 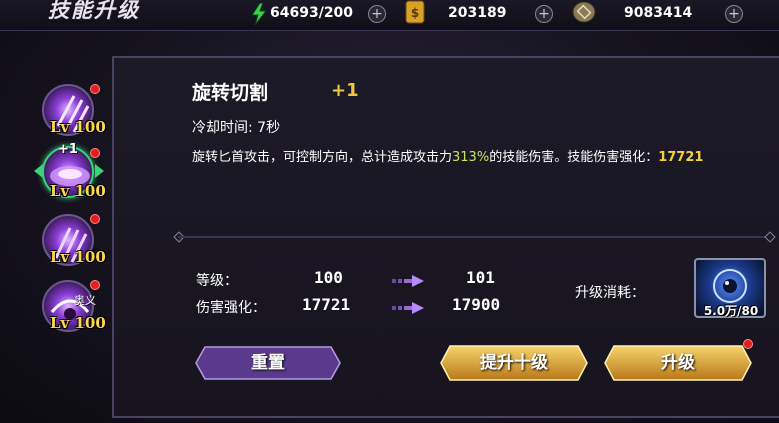 I want to click on selection-arrow-left, so click(x=38, y=171).